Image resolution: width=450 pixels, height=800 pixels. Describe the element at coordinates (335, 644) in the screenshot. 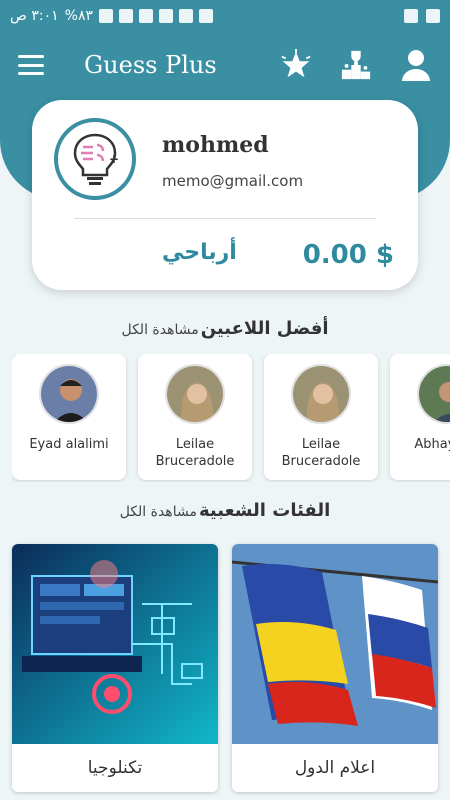

I see `flags-image` at that location.